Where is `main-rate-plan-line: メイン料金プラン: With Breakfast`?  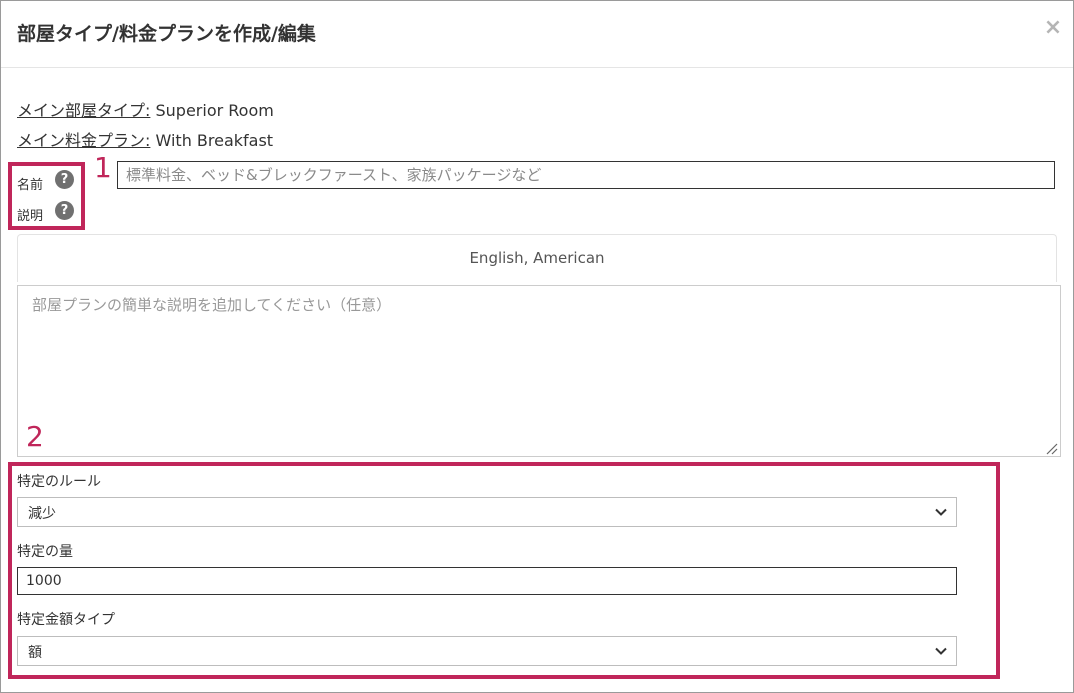
main-rate-plan-line: メイン料金プラン: With Breakfast is located at coordinates (145, 139).